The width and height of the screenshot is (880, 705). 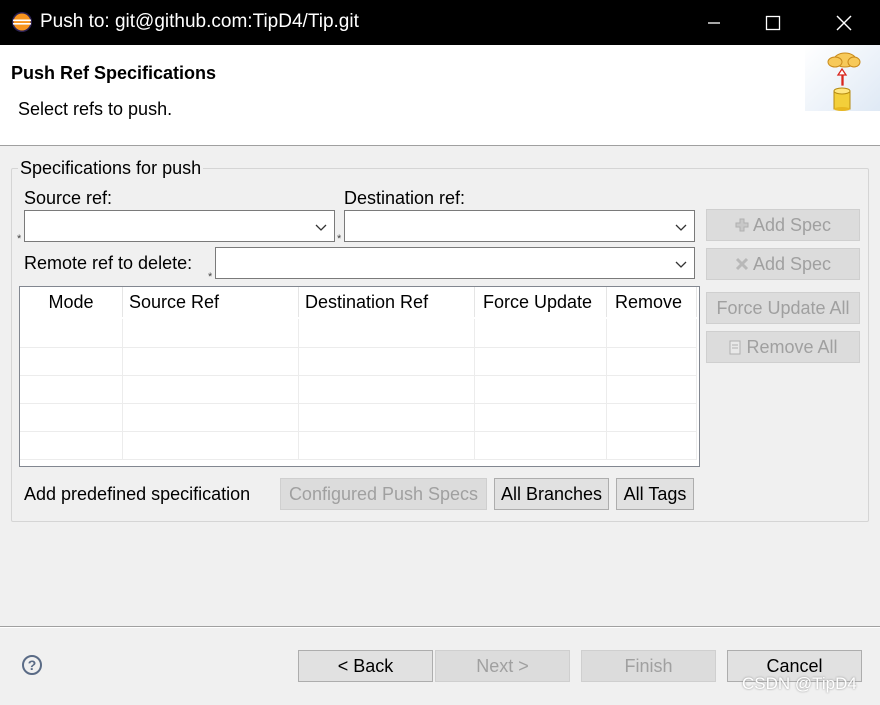 I want to click on all-tags-button: All Tags, so click(x=655, y=494).